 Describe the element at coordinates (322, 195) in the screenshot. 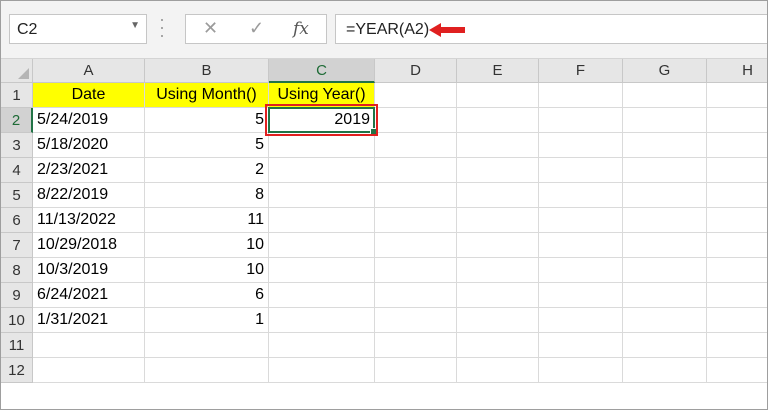

I see `cell-c5` at that location.